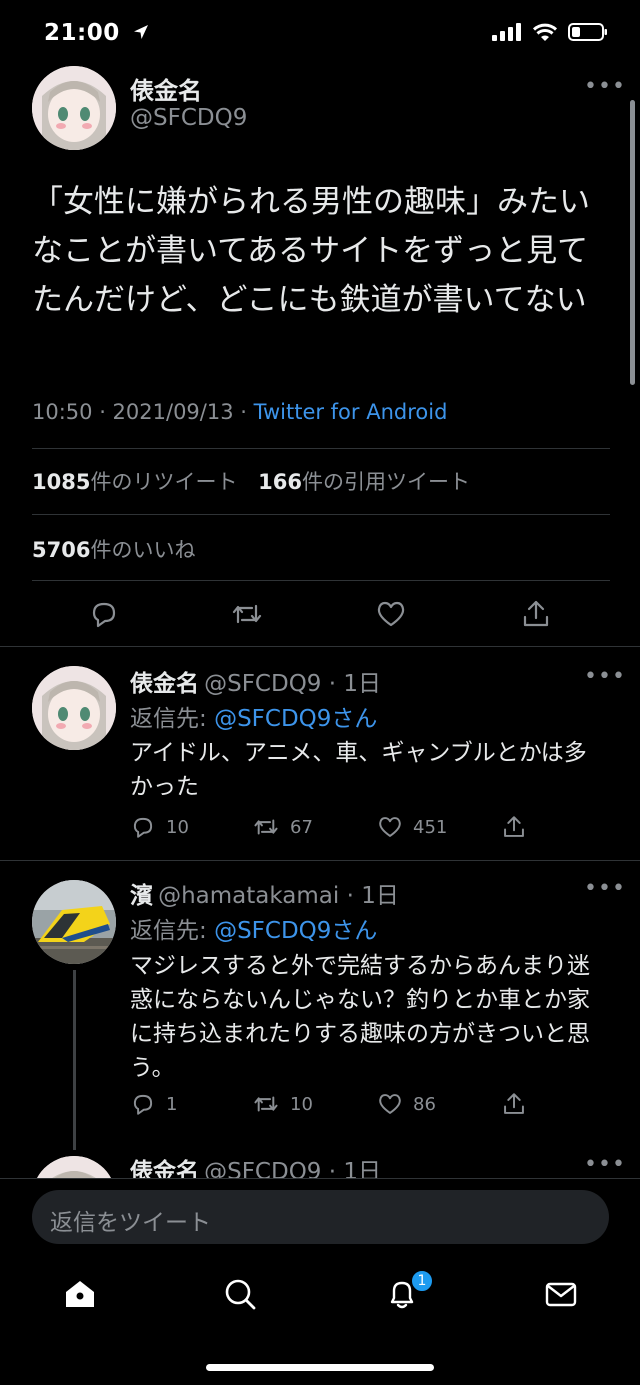 This screenshot has height=1385, width=640. I want to click on reply-button: 1, so click(153, 1104).